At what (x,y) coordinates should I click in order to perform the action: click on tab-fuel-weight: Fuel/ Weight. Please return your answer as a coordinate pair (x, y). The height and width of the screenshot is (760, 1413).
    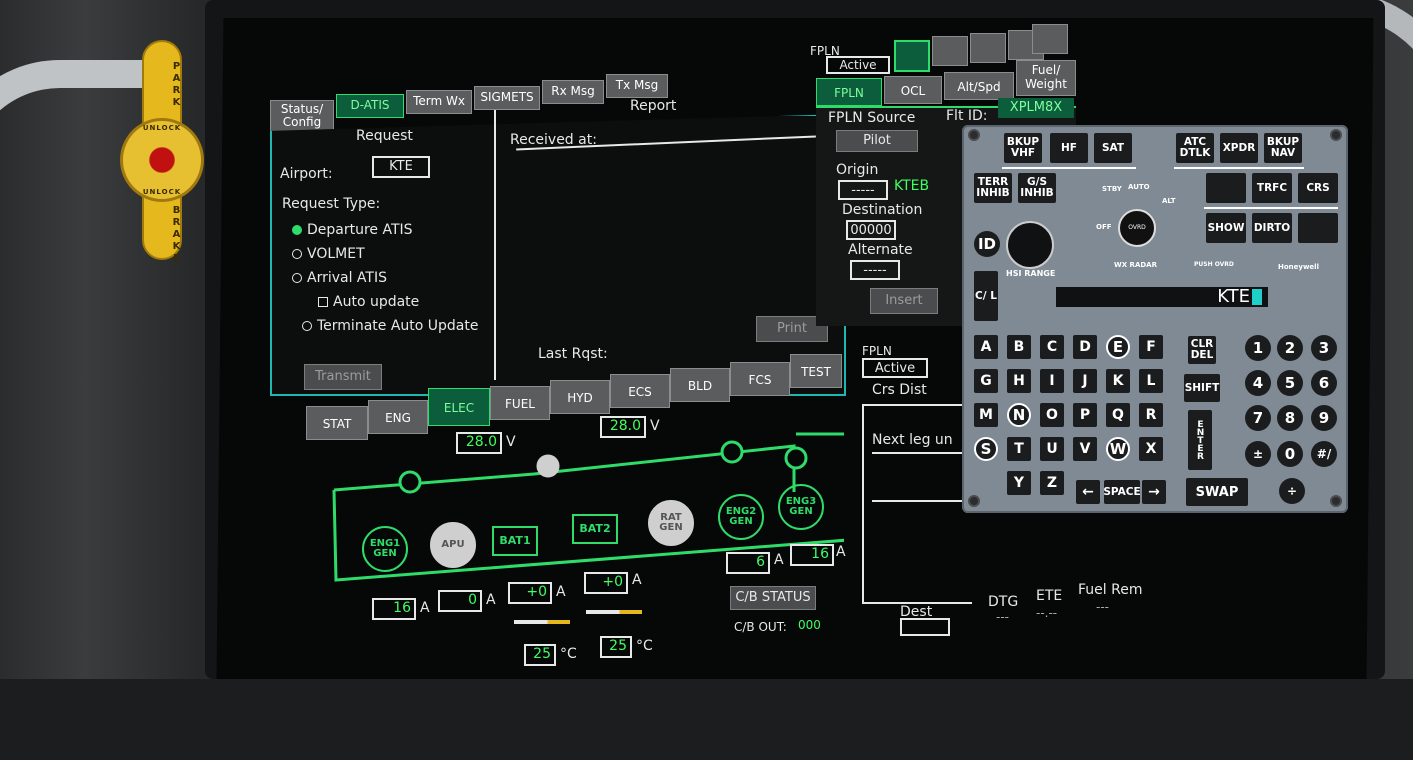
    Looking at the image, I should click on (1046, 78).